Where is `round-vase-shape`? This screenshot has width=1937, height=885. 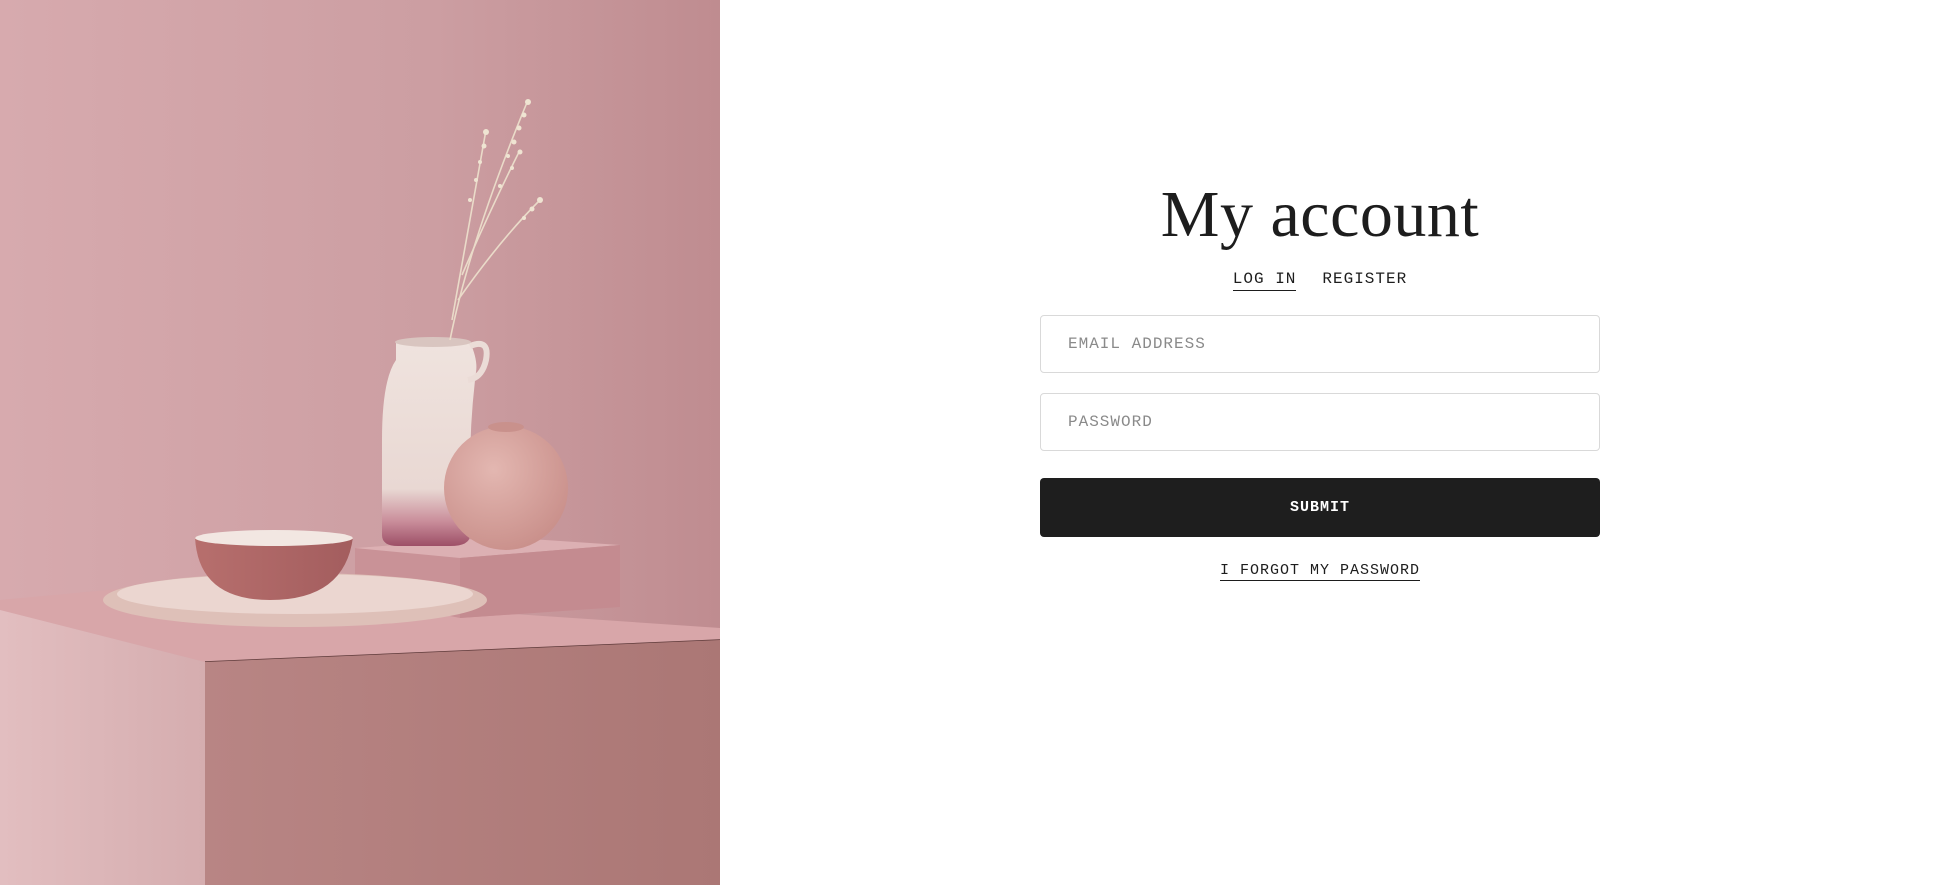 round-vase-shape is located at coordinates (506, 488).